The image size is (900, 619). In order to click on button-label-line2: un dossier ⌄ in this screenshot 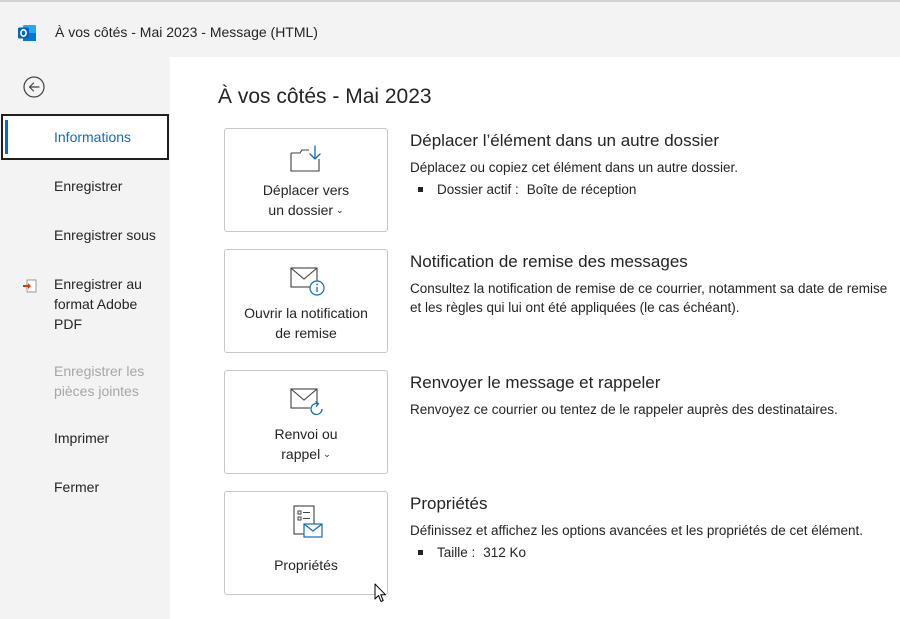, I will do `click(306, 210)`.